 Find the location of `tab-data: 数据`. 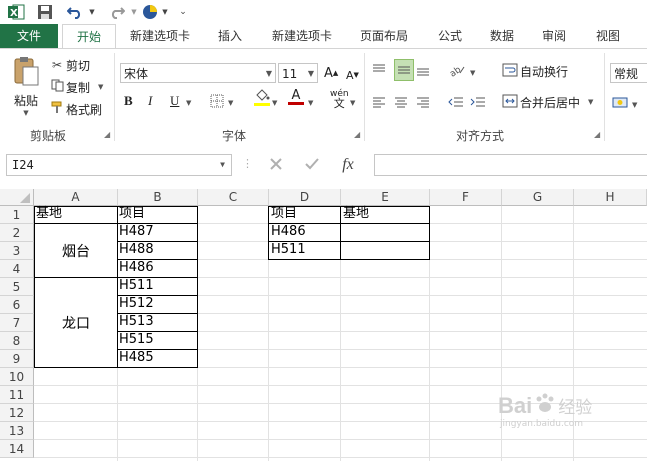

tab-data: 数据 is located at coordinates (502, 36).